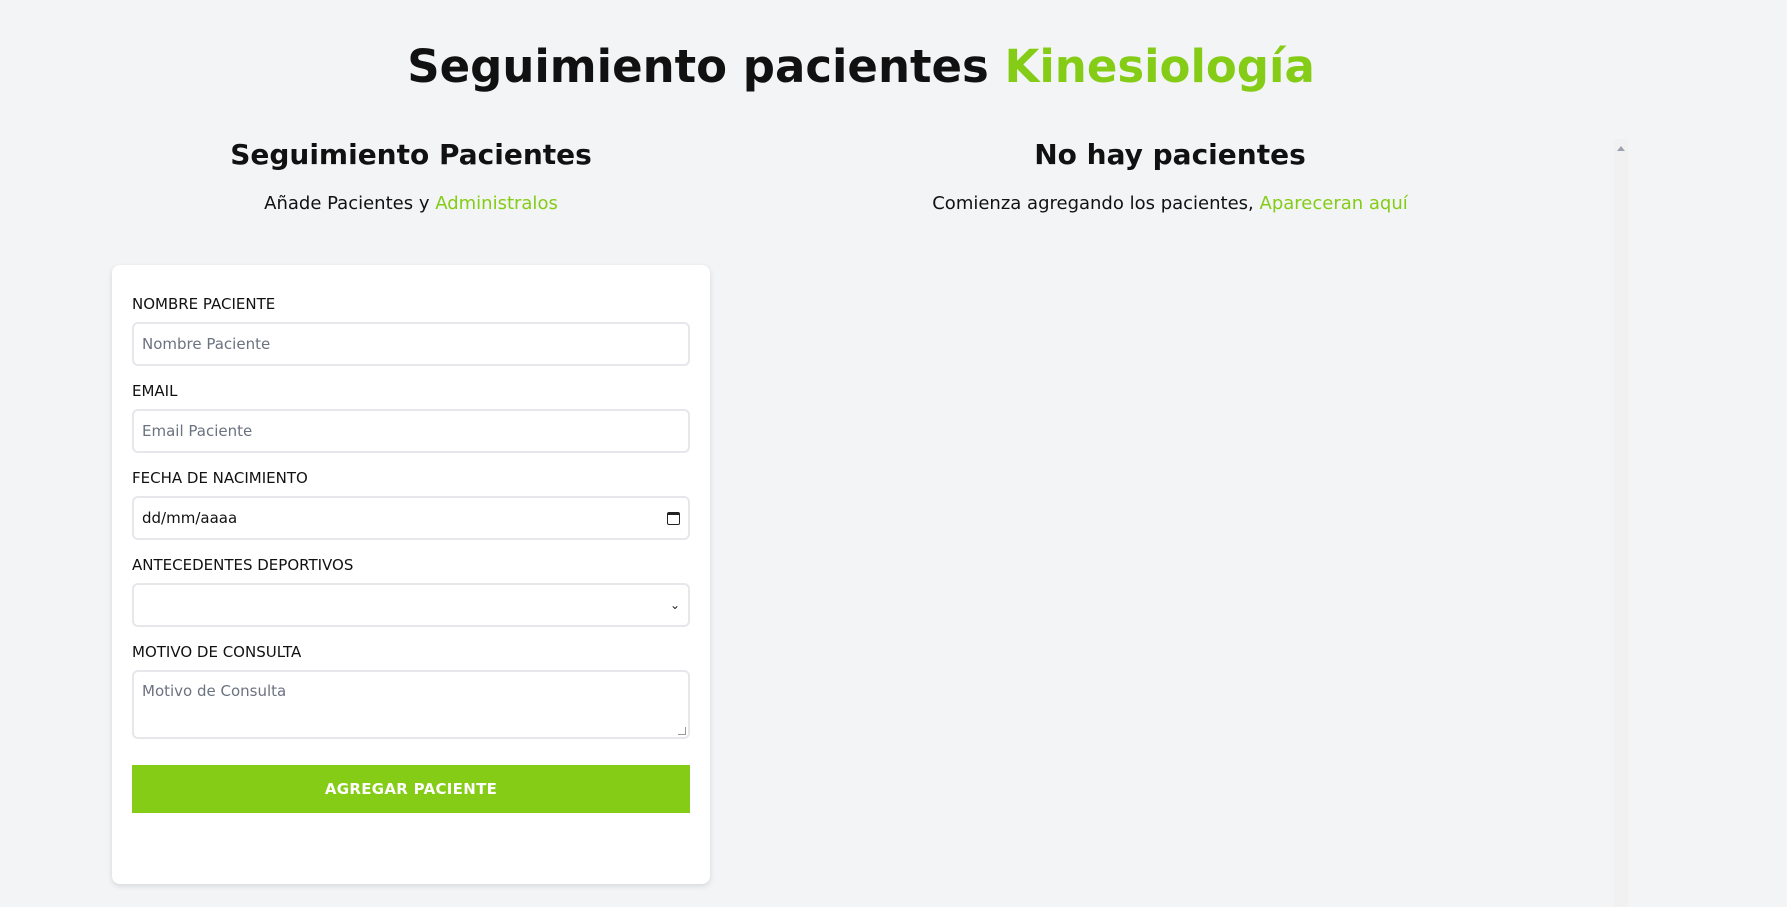 This screenshot has width=1787, height=907. What do you see at coordinates (411, 605) in the screenshot?
I see `antecedentes-select: ⌄` at bounding box center [411, 605].